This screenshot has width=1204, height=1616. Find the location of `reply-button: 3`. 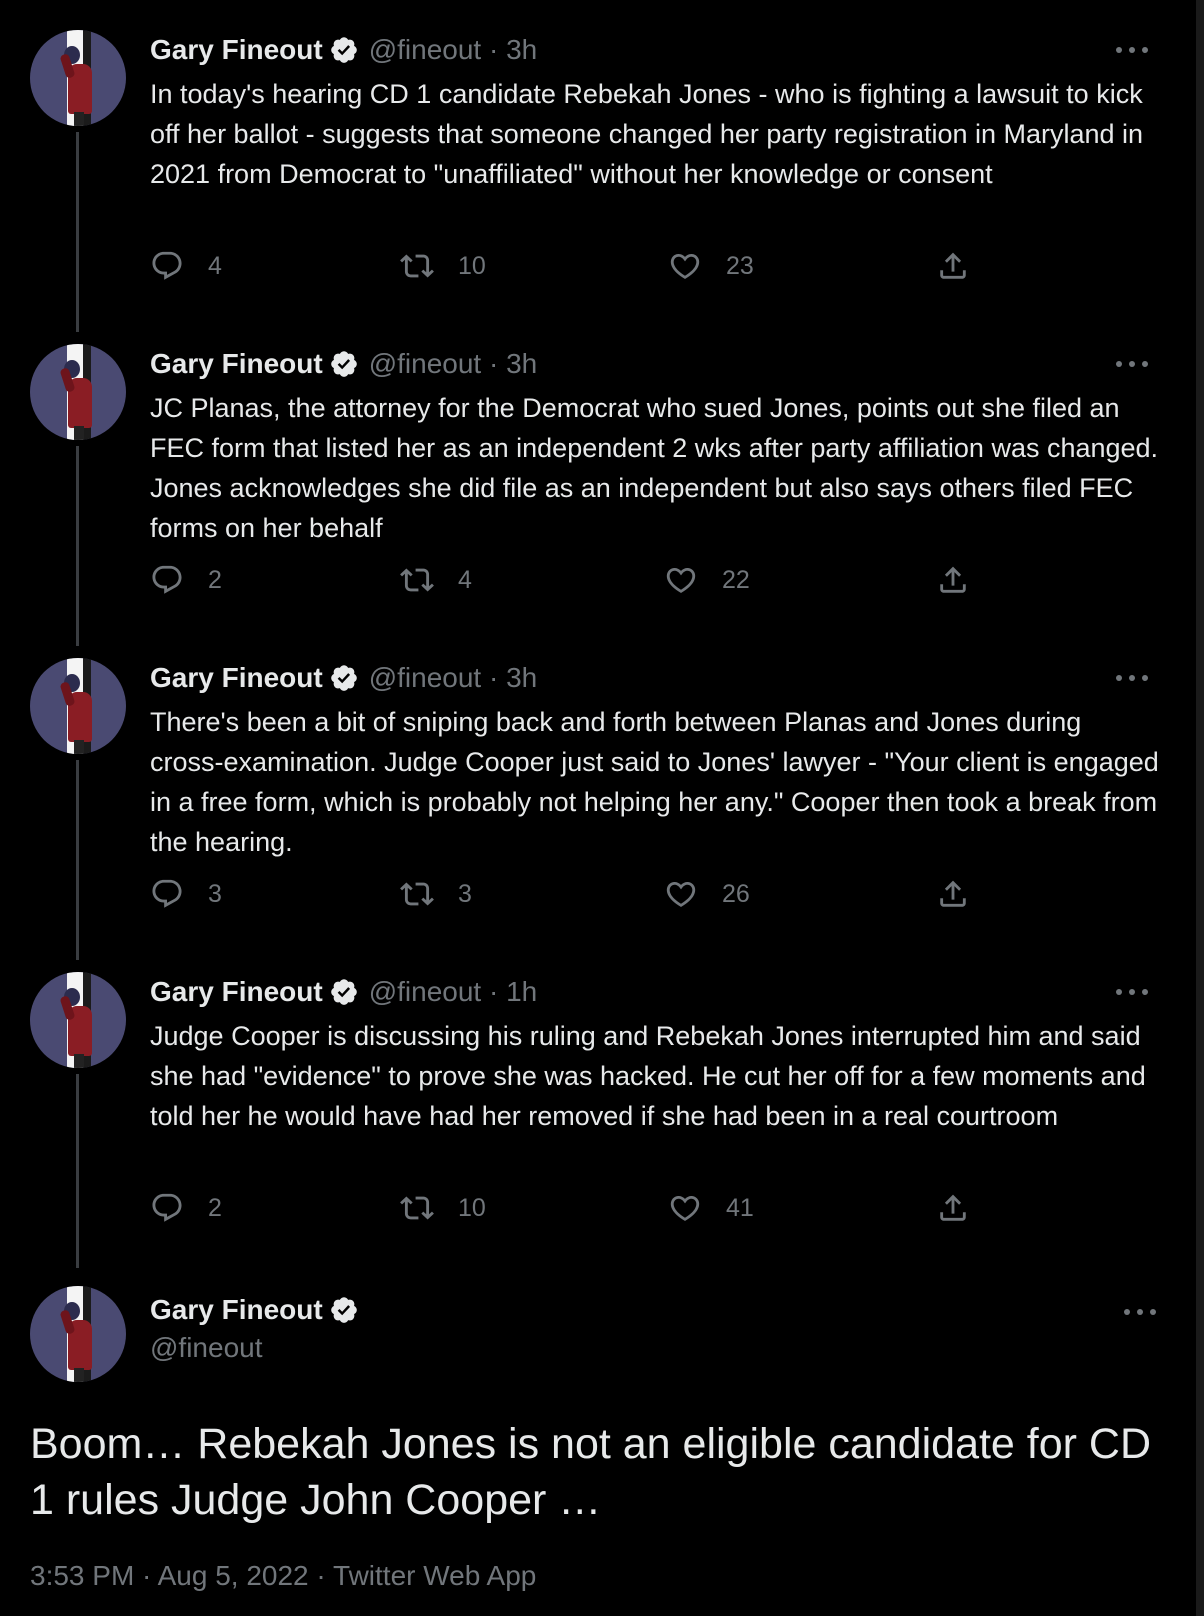

reply-button: 3 is located at coordinates (186, 894).